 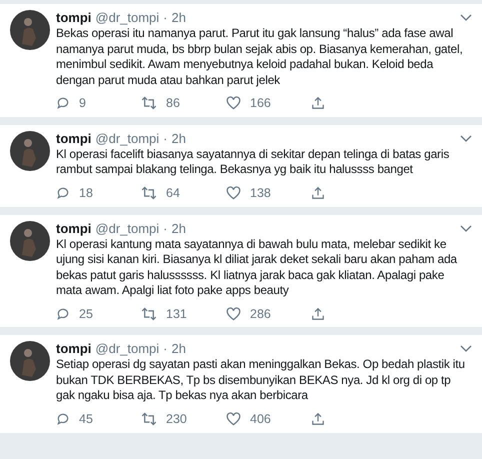 What do you see at coordinates (260, 103) in the screenshot?
I see `action-count: 166` at bounding box center [260, 103].